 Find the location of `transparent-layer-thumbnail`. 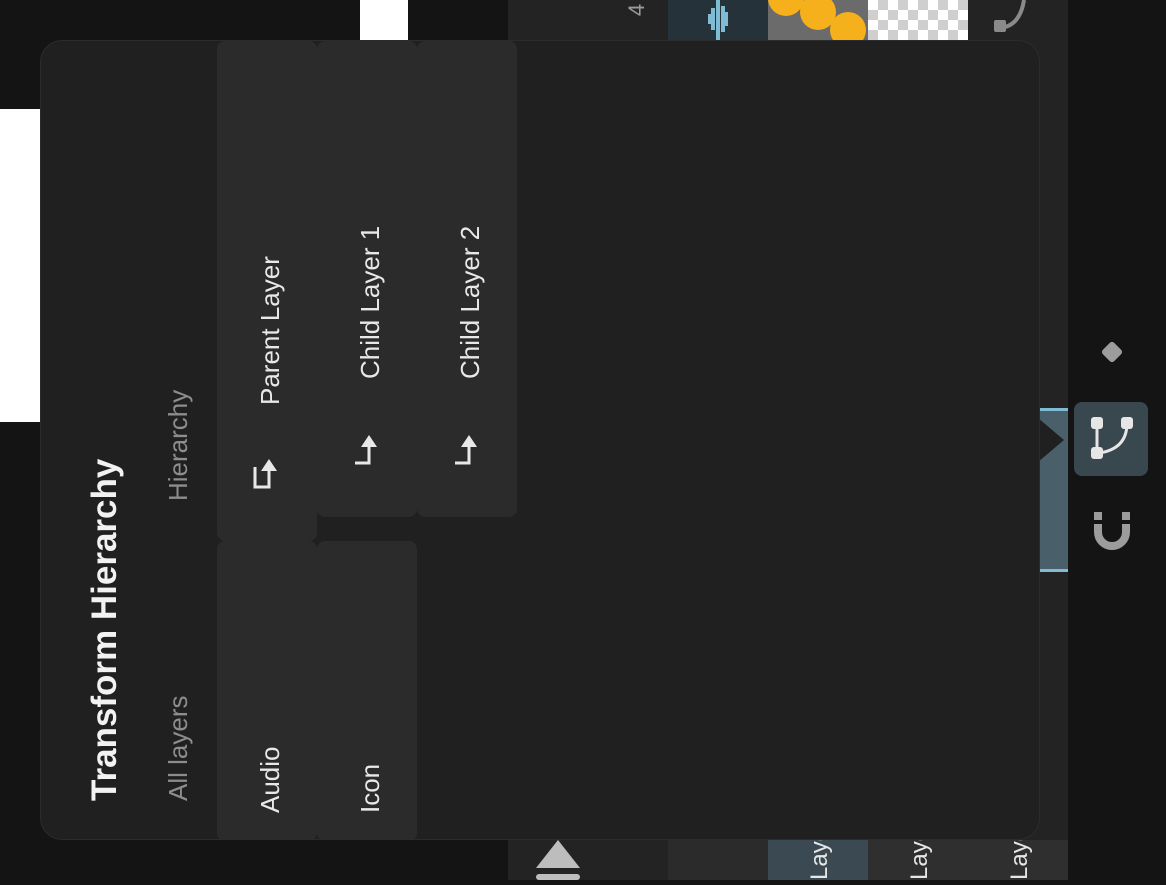

transparent-layer-thumbnail is located at coordinates (918, 21).